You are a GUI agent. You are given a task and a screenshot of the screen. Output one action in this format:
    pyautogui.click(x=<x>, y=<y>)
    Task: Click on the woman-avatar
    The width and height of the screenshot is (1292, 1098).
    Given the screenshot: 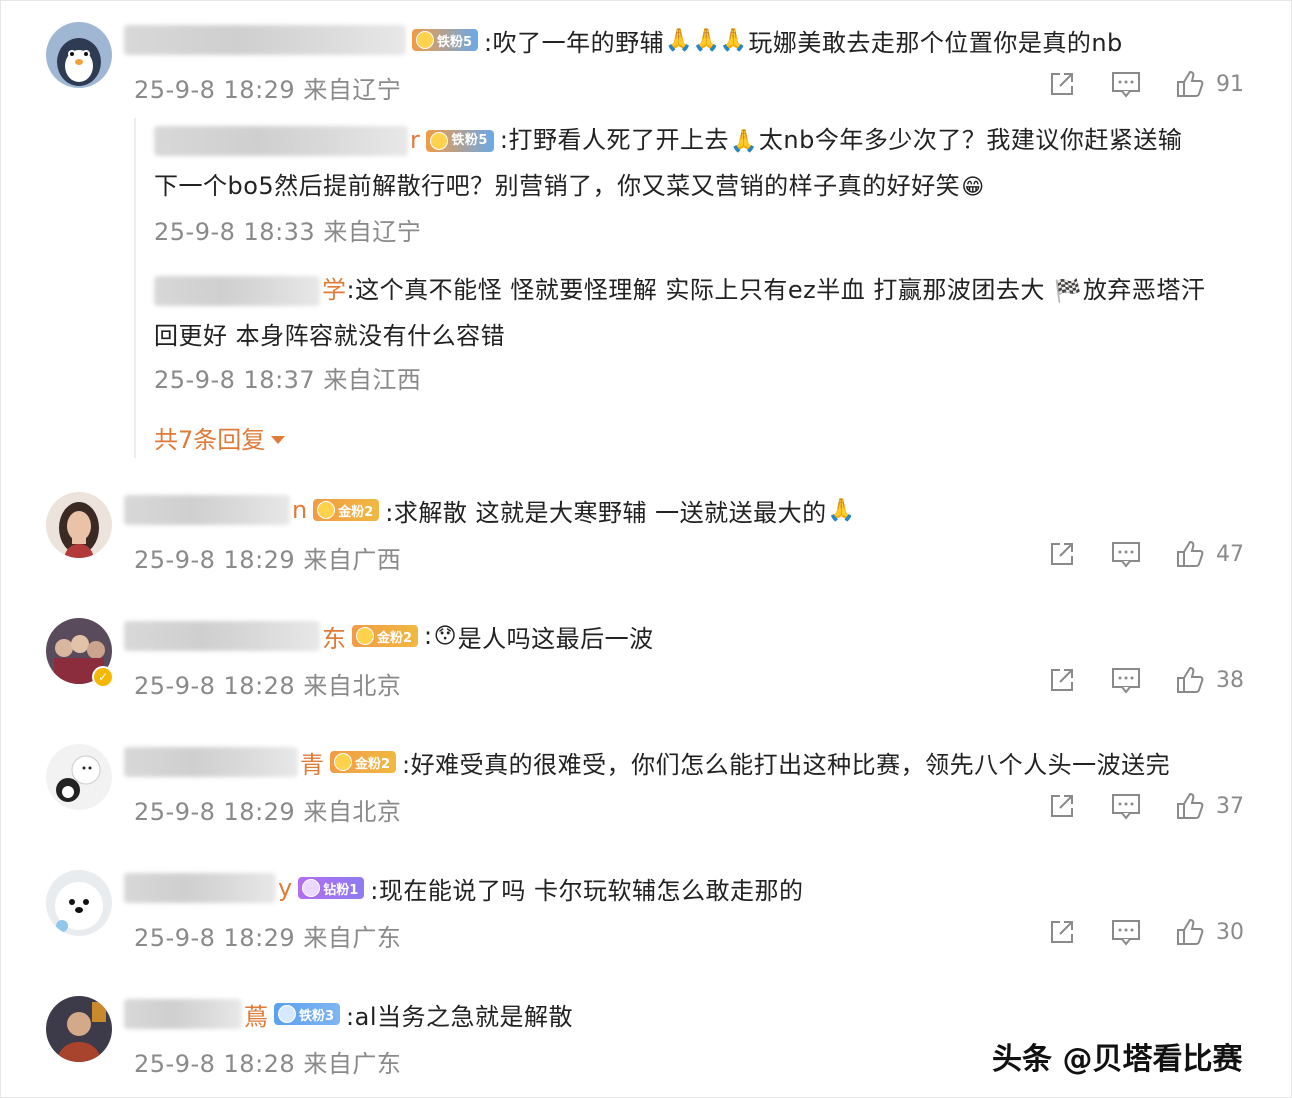 What is the action you would take?
    pyautogui.click(x=79, y=525)
    